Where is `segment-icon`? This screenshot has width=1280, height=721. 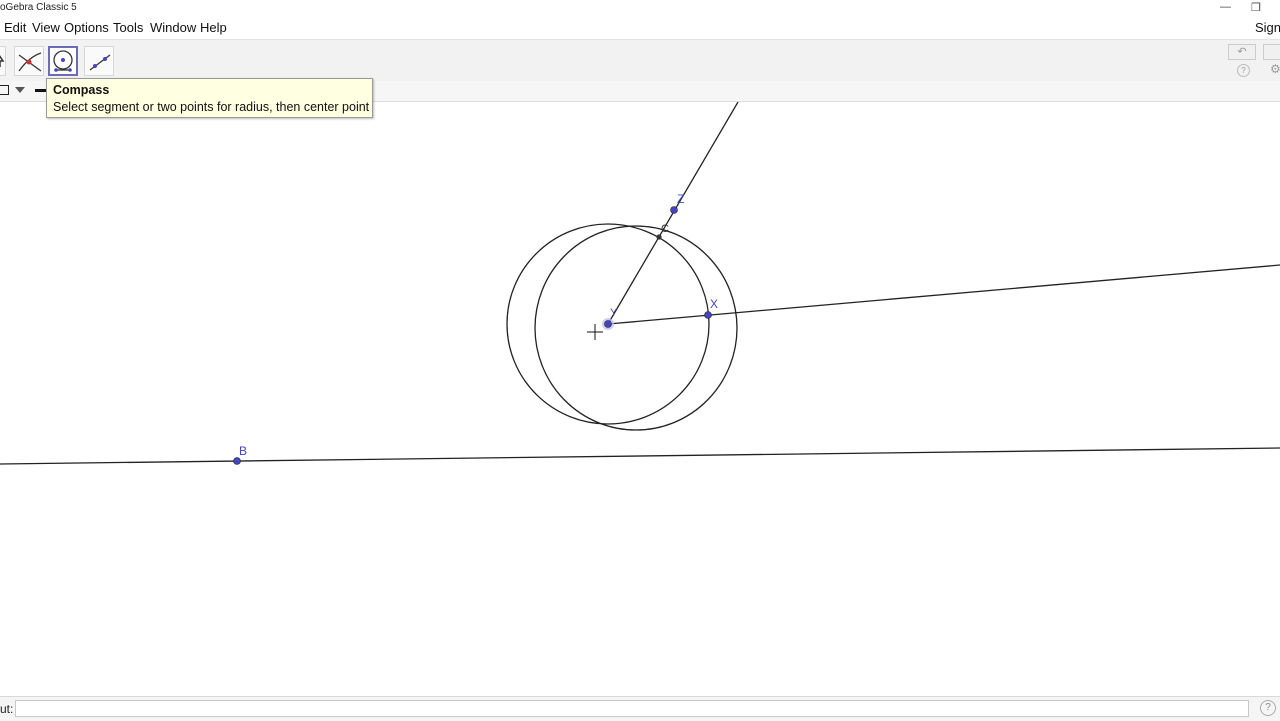 segment-icon is located at coordinates (100, 62).